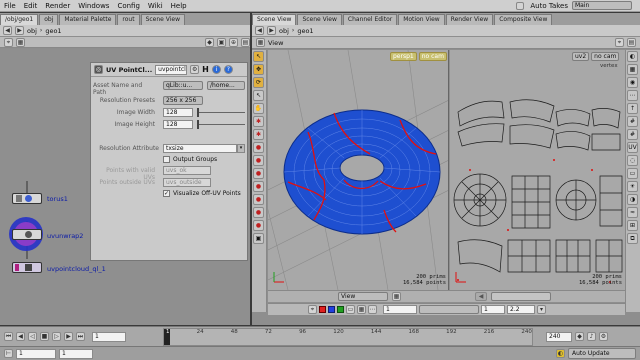 The image size is (640, 360). What do you see at coordinates (68, 336) in the screenshot?
I see `step-forward-icon: ▶` at bounding box center [68, 336].